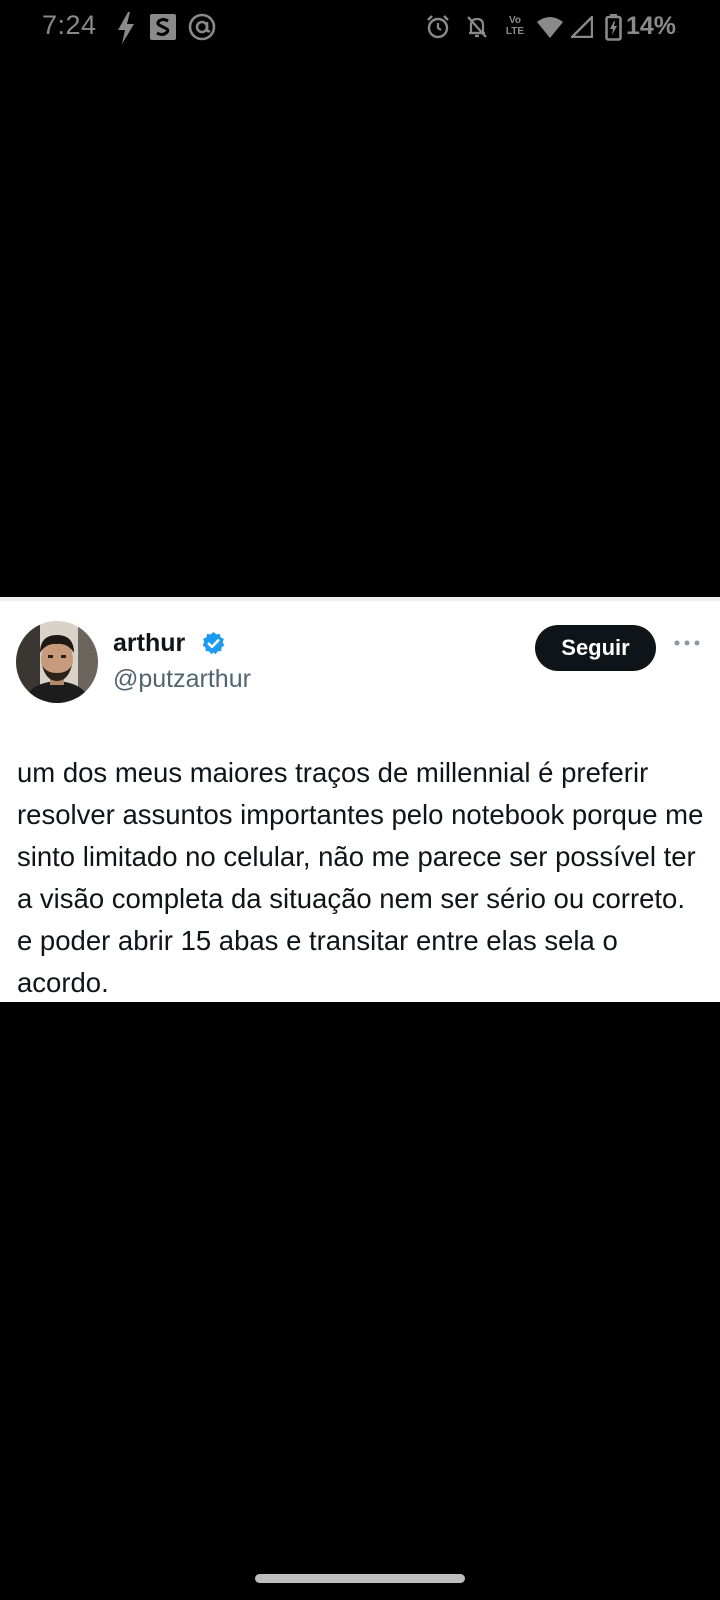 This screenshot has height=1600, width=720. I want to click on at-sign-icon, so click(202, 27).